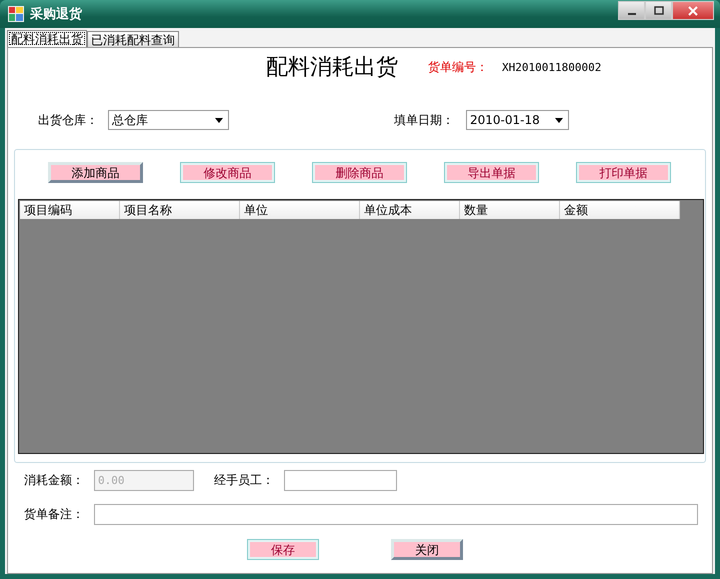 The width and height of the screenshot is (720, 579). Describe the element at coordinates (70, 210) in the screenshot. I see `column-header: 项目编码` at that location.